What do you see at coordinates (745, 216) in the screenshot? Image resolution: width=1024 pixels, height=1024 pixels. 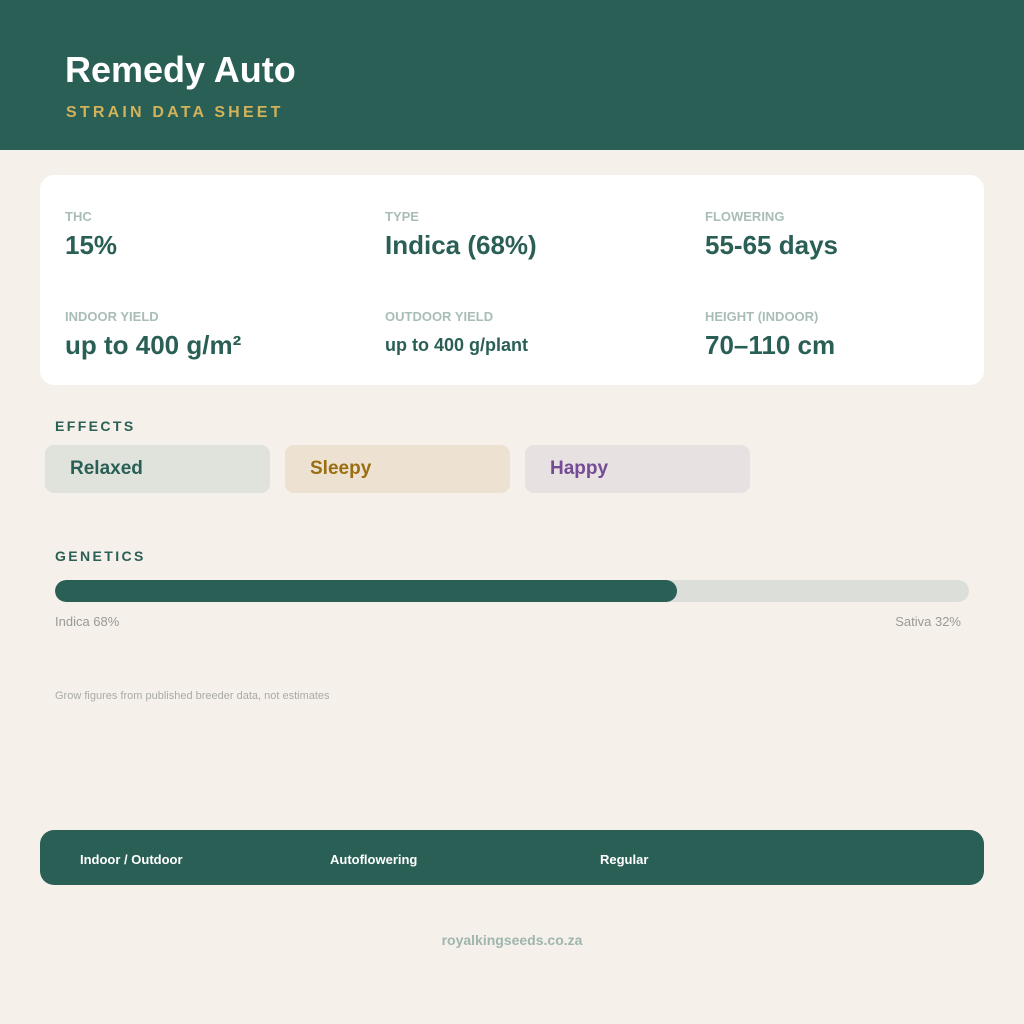 I see `stat-label: FLOWERING` at bounding box center [745, 216].